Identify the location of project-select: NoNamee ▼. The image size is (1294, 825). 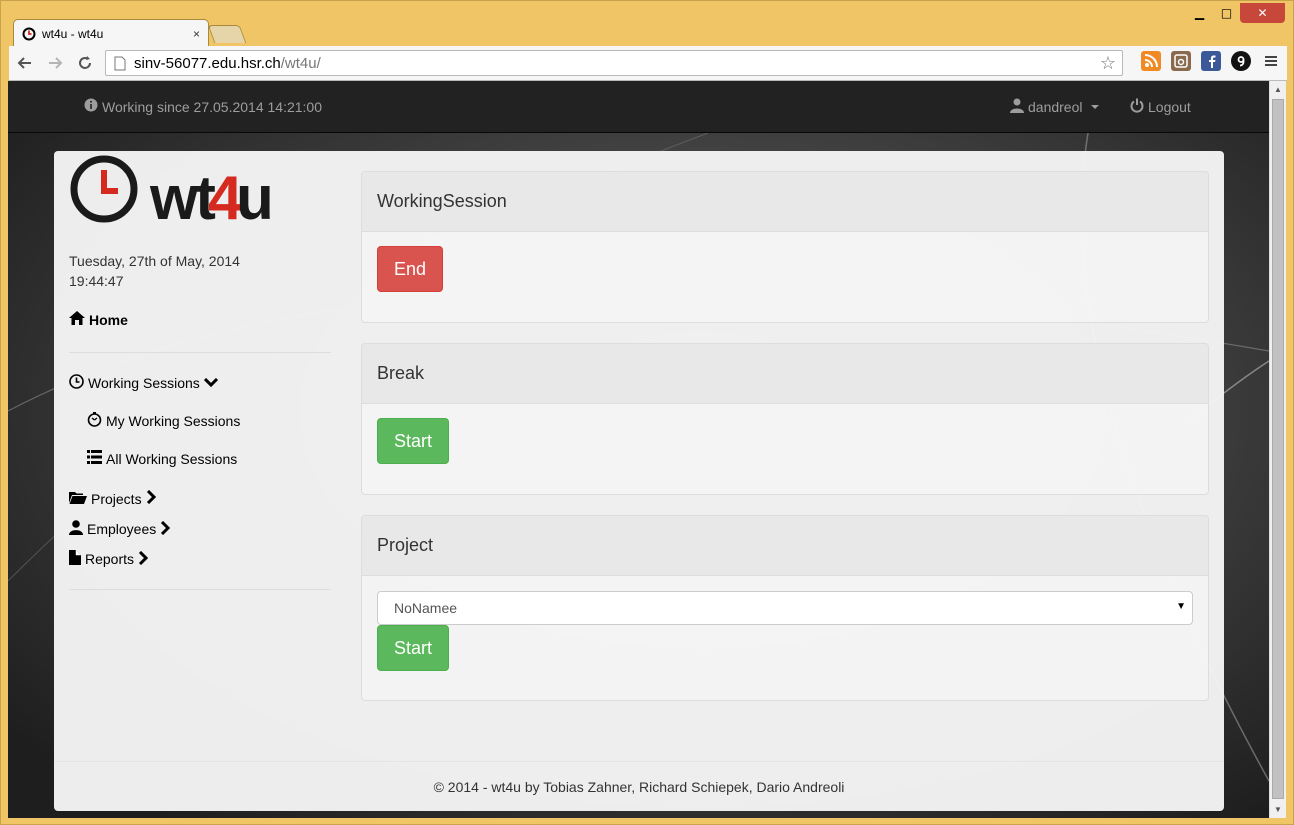
(785, 608).